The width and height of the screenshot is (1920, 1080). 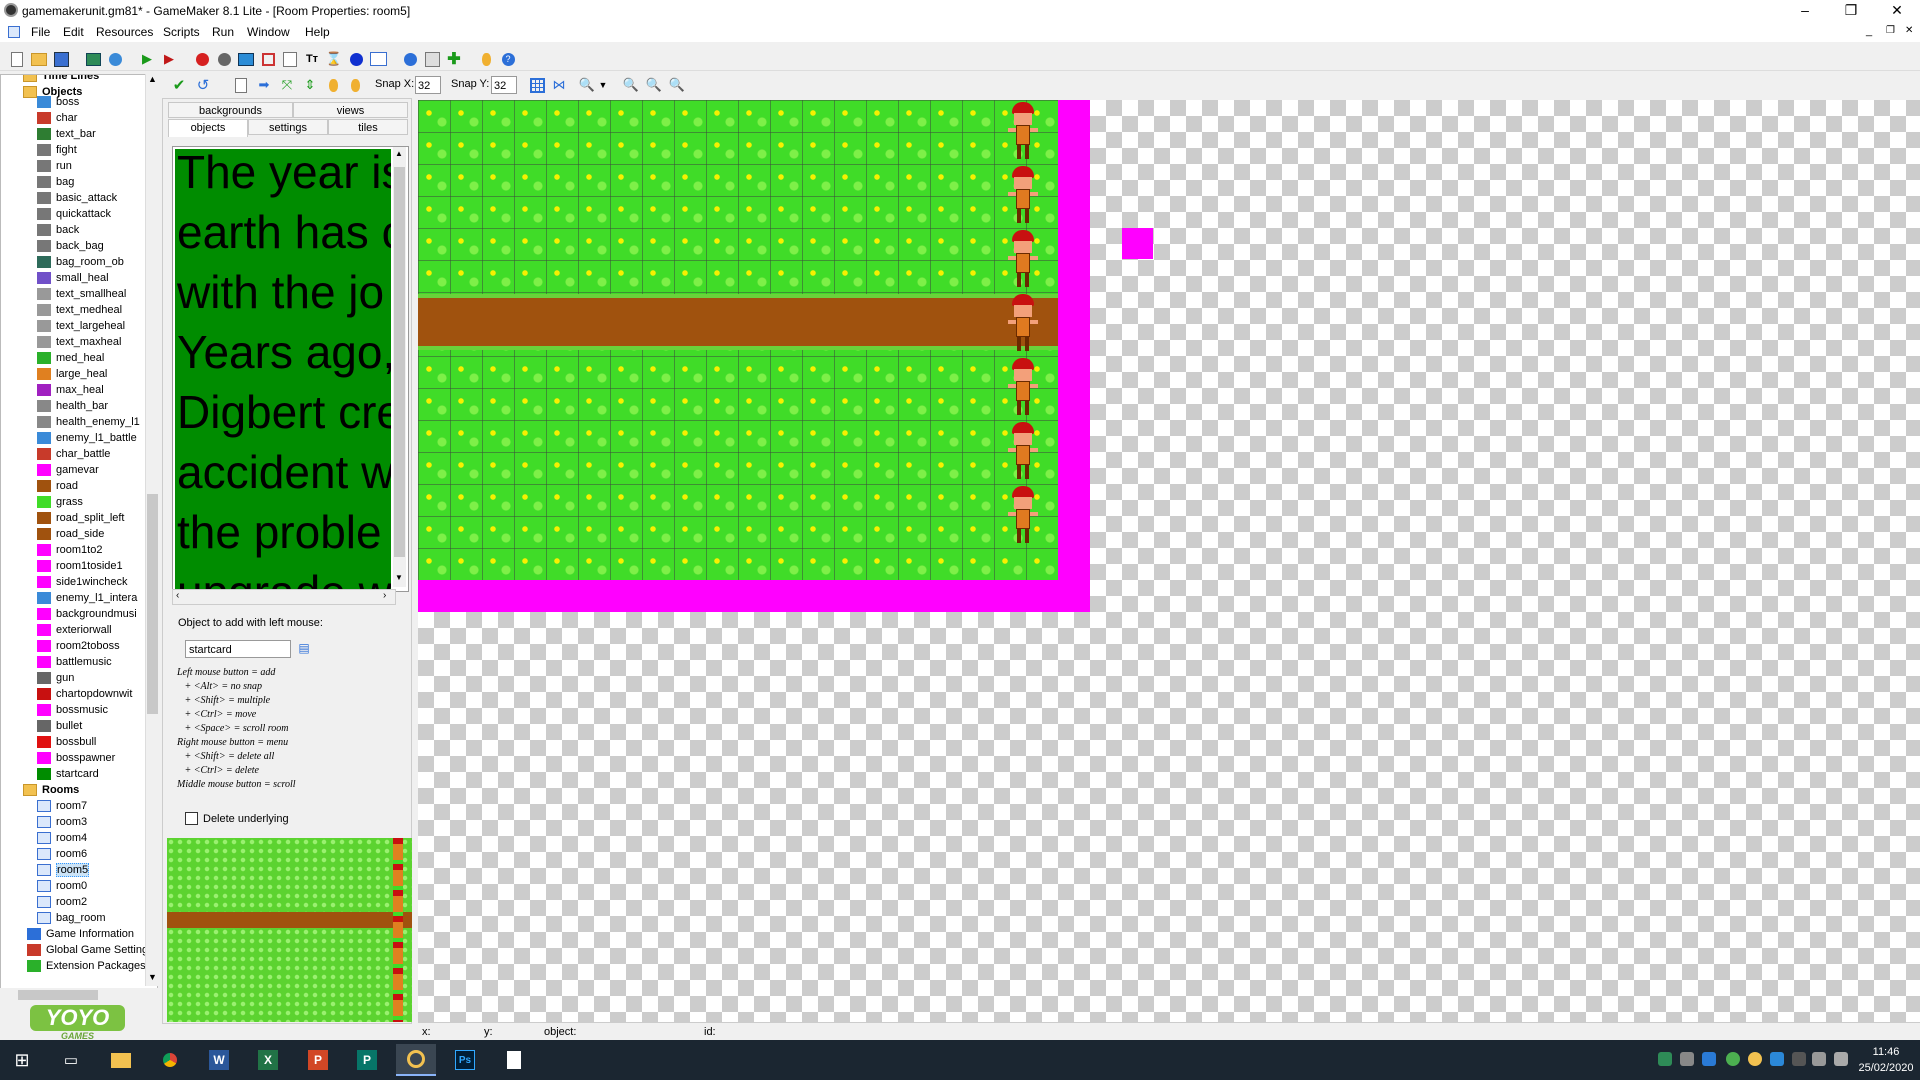 What do you see at coordinates (224, 59) in the screenshot?
I see `add-sound-icon` at bounding box center [224, 59].